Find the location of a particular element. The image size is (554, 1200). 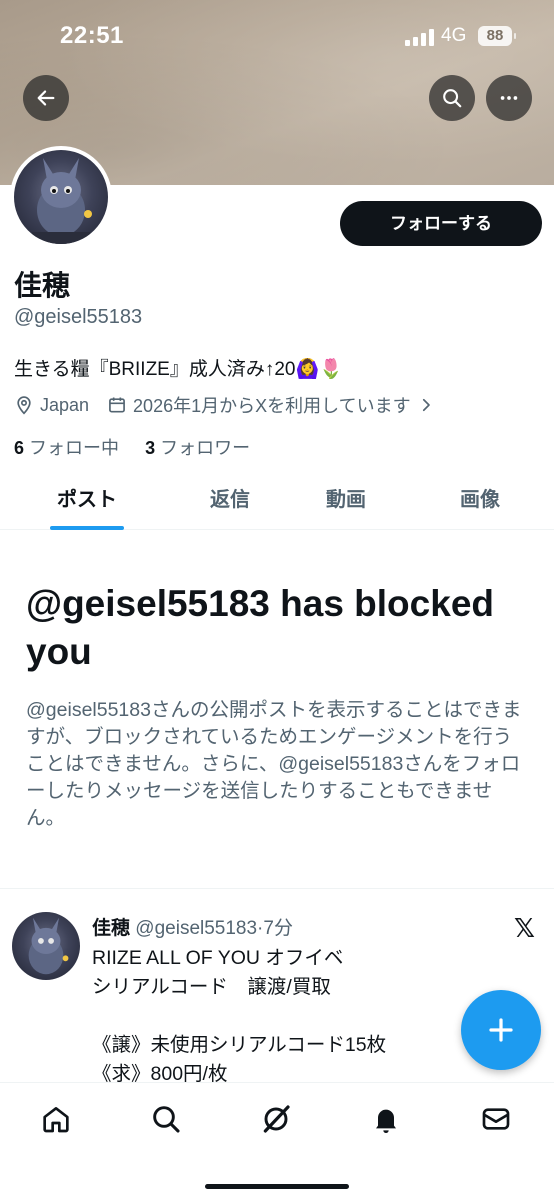

calendar-icon is located at coordinates (117, 405).